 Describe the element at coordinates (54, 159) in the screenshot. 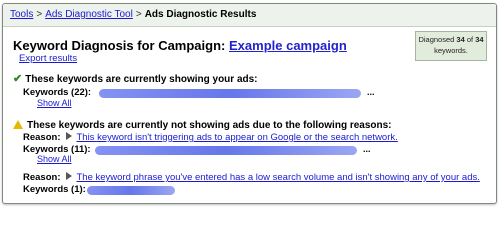

I see `reason-1-show-all-link: Show All` at that location.